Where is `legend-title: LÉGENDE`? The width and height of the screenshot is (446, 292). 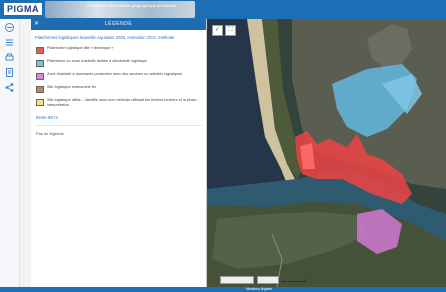
legend-title: LÉGENDE is located at coordinates (118, 24).